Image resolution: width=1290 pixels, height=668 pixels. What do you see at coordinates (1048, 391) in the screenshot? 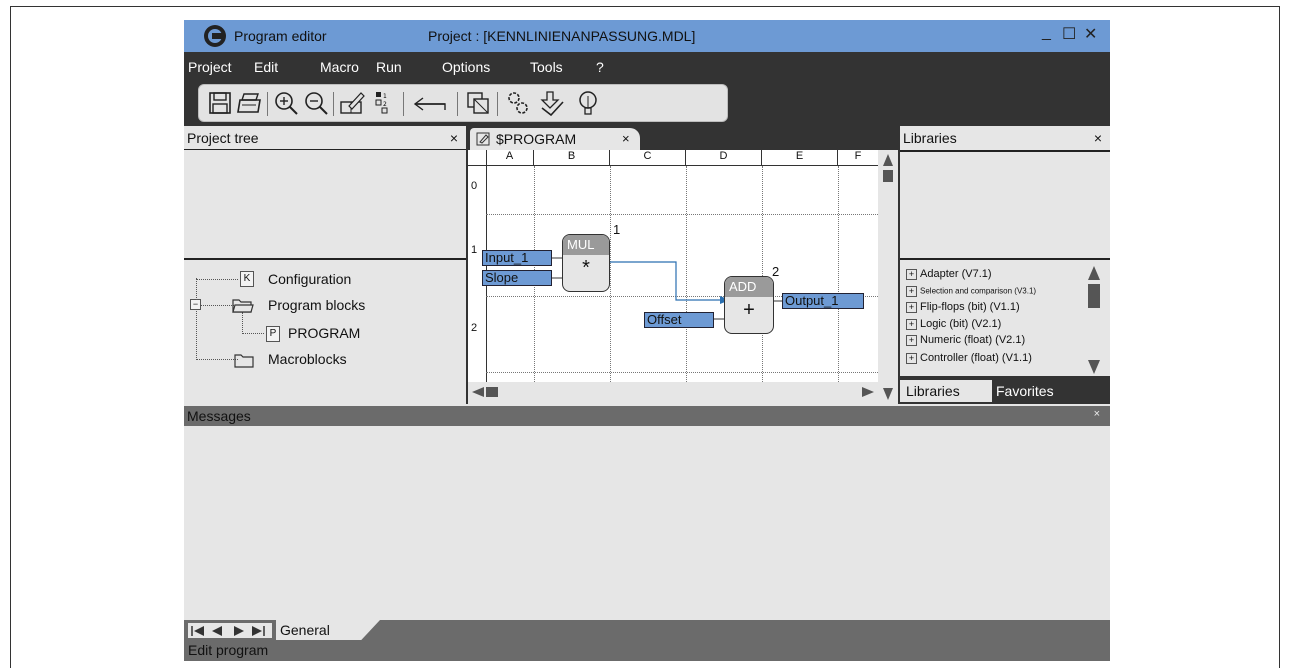
I see `tab-favorites: Favorites` at bounding box center [1048, 391].